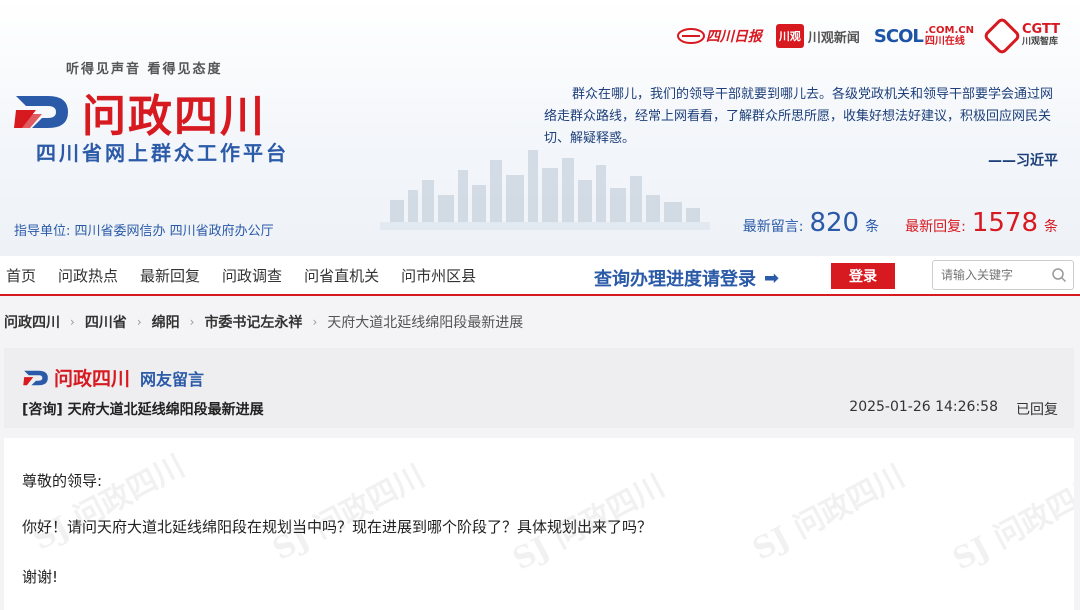 The width and height of the screenshot is (1080, 610). Describe the element at coordinates (40, 577) in the screenshot. I see `message-closing: 谢谢!` at that location.